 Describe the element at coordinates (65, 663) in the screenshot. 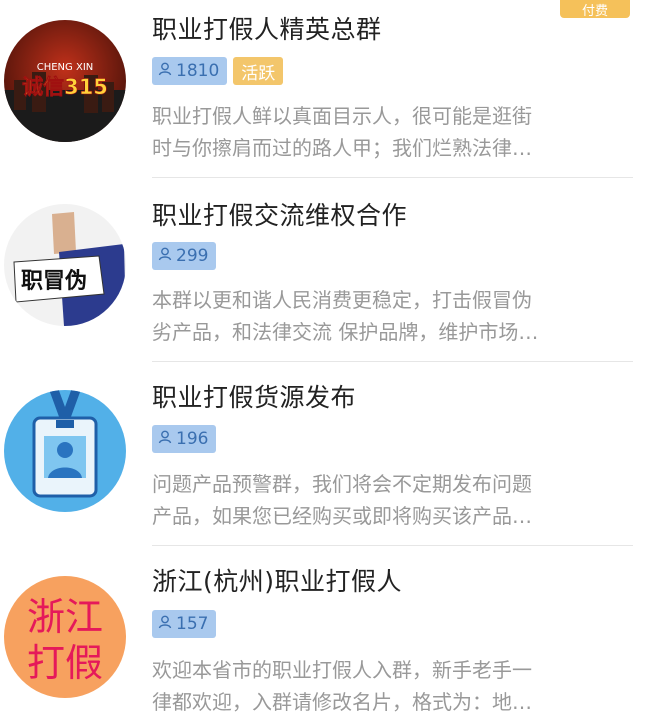

I see `avatar-text-line2: 打假` at that location.